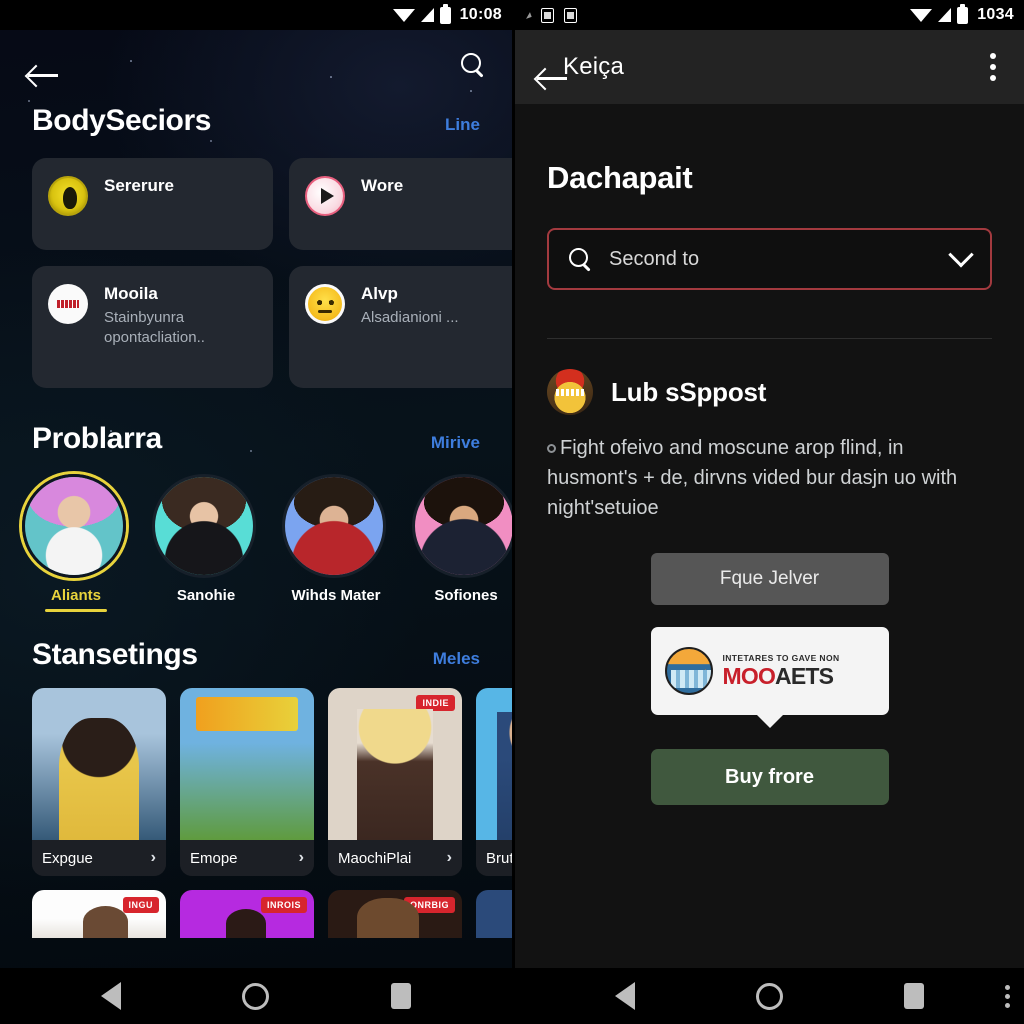 This screenshot has width=1024, height=1024. I want to click on thumb-label: Emope, so click(214, 858).